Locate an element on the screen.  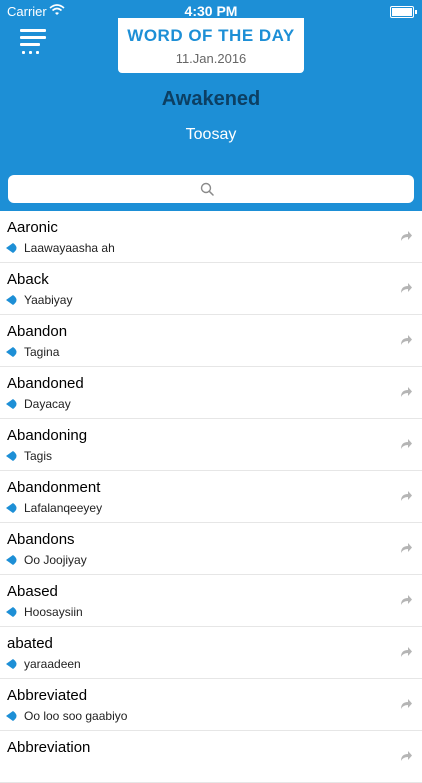
word-label: abated is located at coordinates (30, 643).